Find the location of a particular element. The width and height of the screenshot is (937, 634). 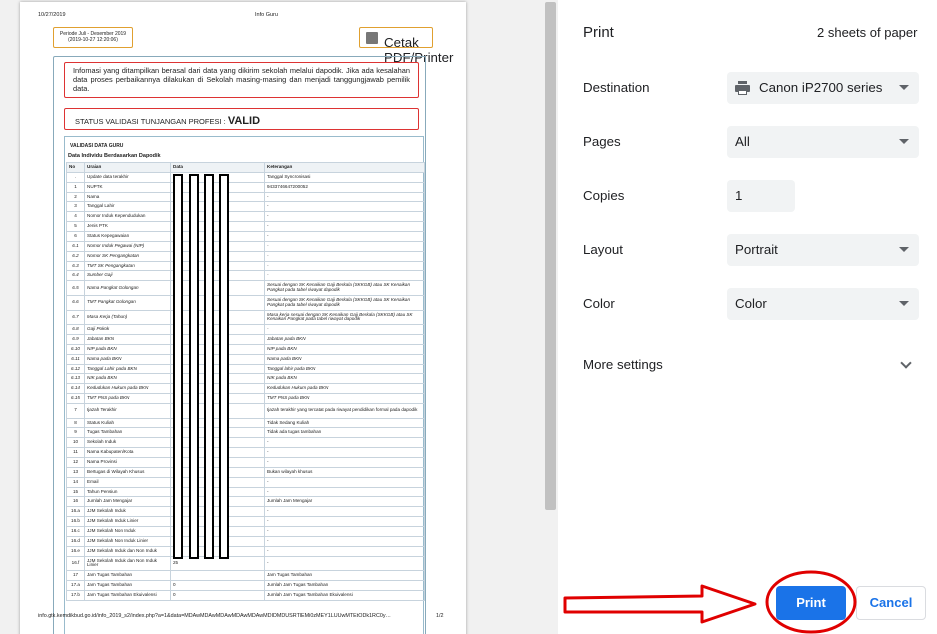

row-no: 6.4 is located at coordinates (75, 276).